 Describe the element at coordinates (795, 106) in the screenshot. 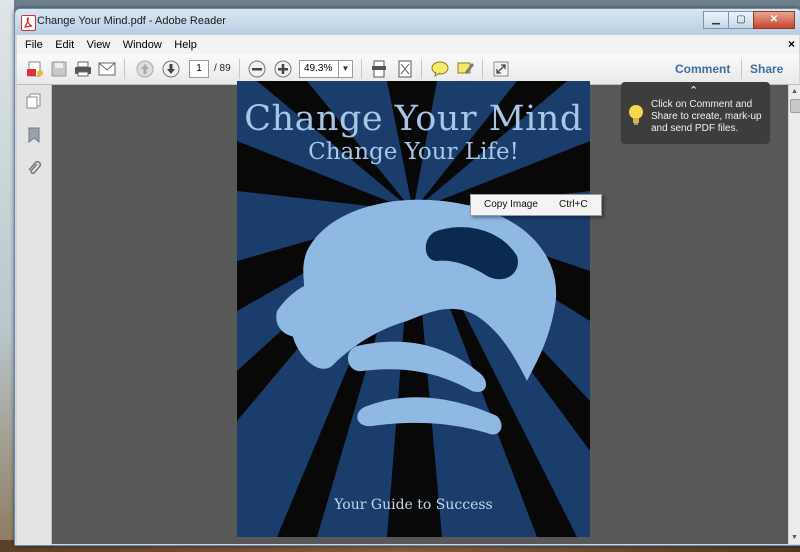

I see `scroll-thumb` at that location.